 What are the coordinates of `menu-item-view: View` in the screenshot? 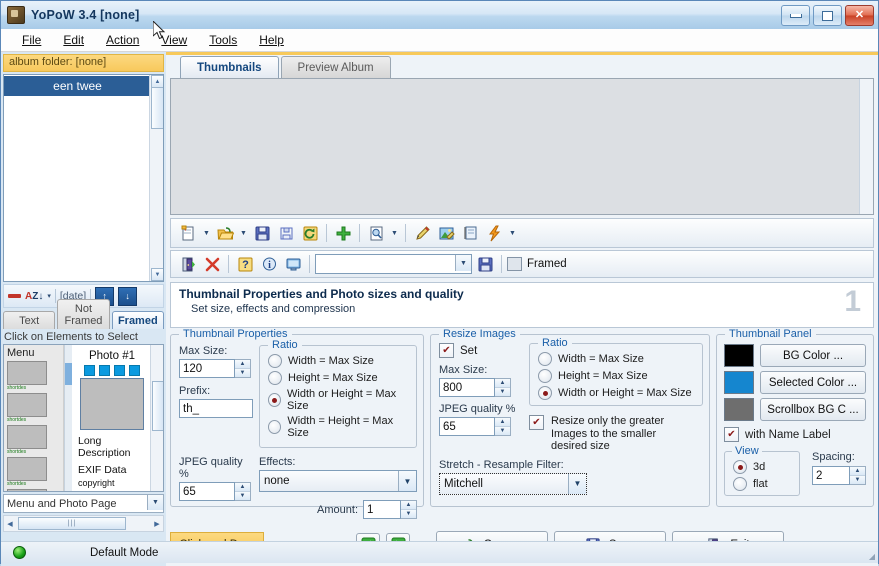 It's located at (174, 40).